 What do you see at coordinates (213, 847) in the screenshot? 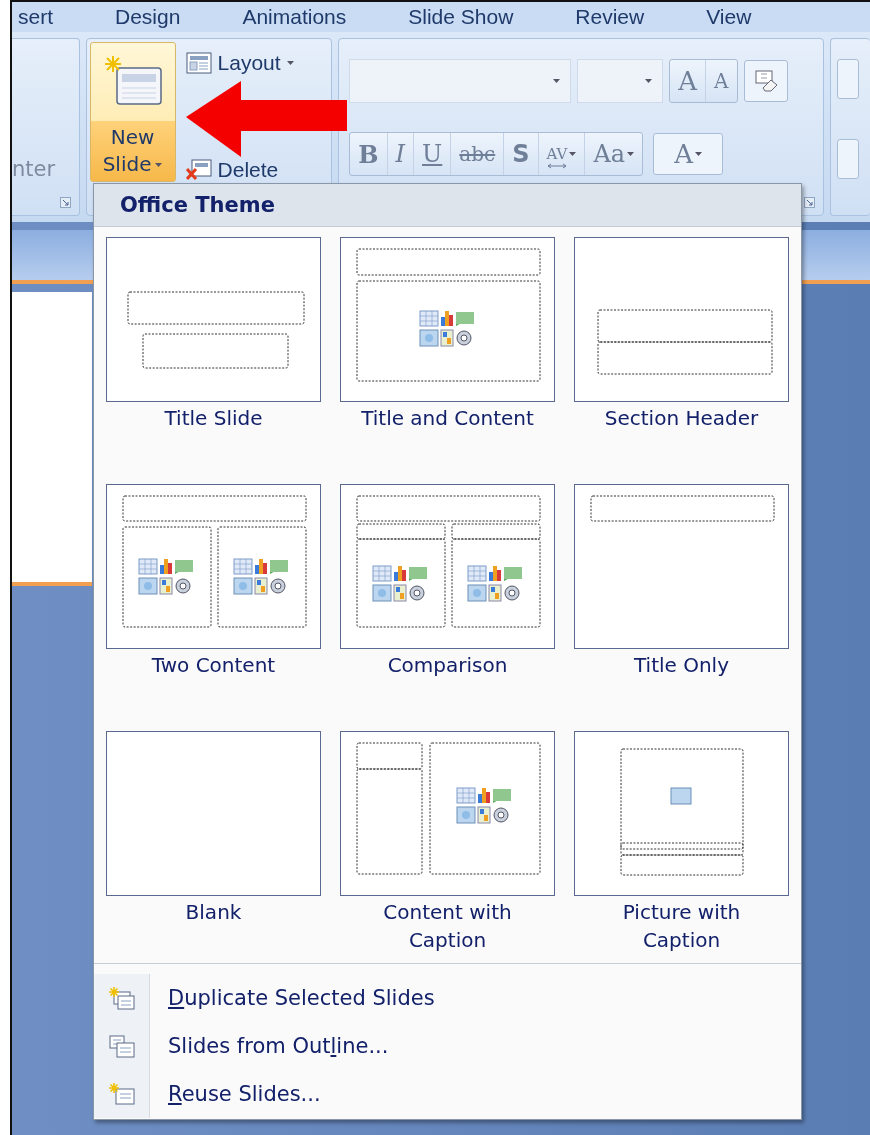
I see `layout-option: Blank` at bounding box center [213, 847].